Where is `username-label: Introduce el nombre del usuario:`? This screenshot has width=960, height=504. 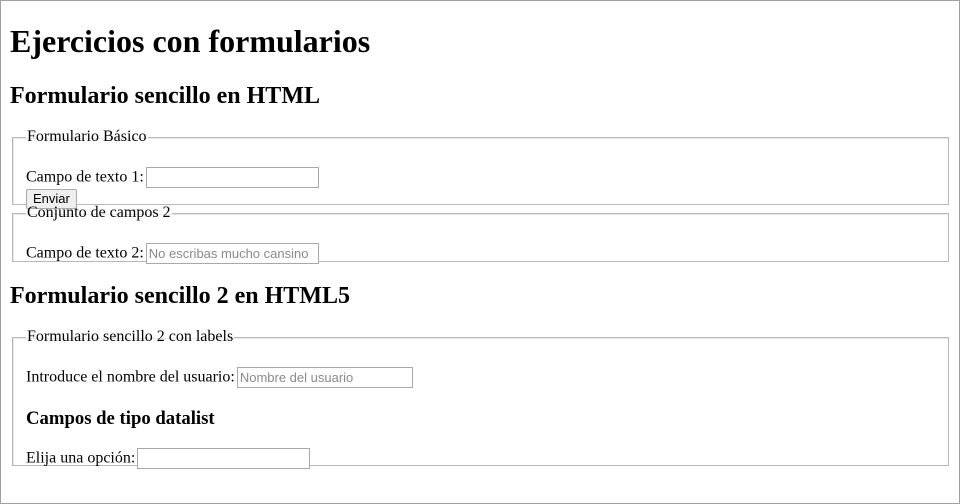 username-label: Introduce el nombre del usuario: is located at coordinates (130, 377).